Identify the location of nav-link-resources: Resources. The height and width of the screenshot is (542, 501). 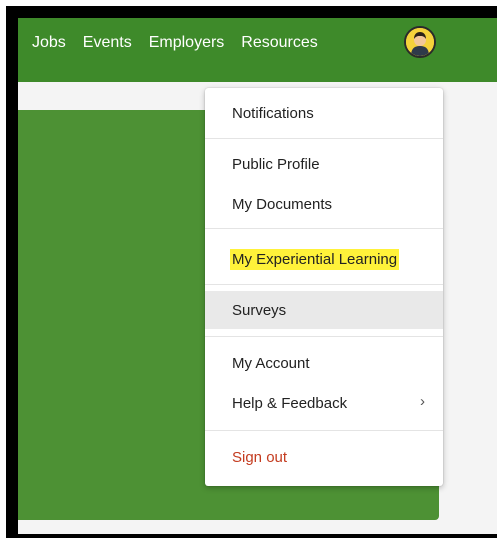
(279, 43).